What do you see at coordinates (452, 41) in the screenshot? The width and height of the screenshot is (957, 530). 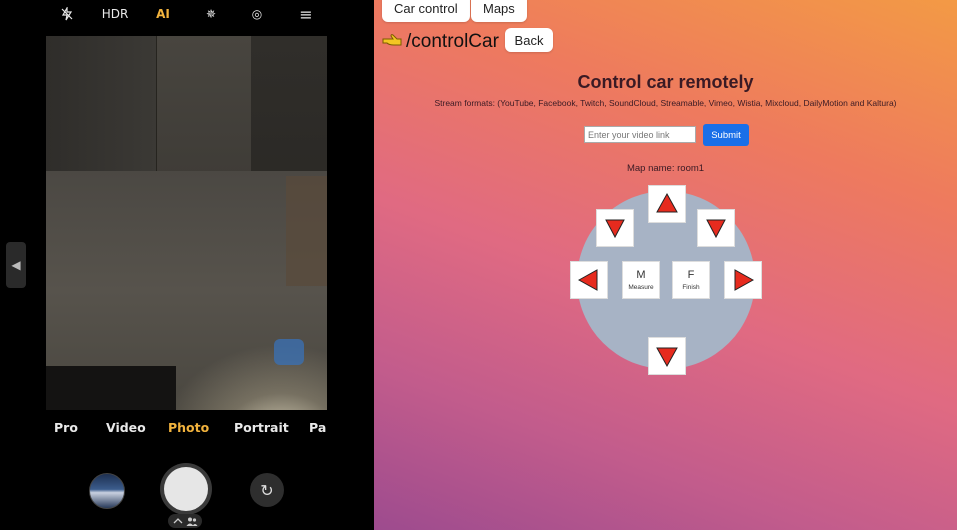 I see `route-path: /controlCar` at bounding box center [452, 41].